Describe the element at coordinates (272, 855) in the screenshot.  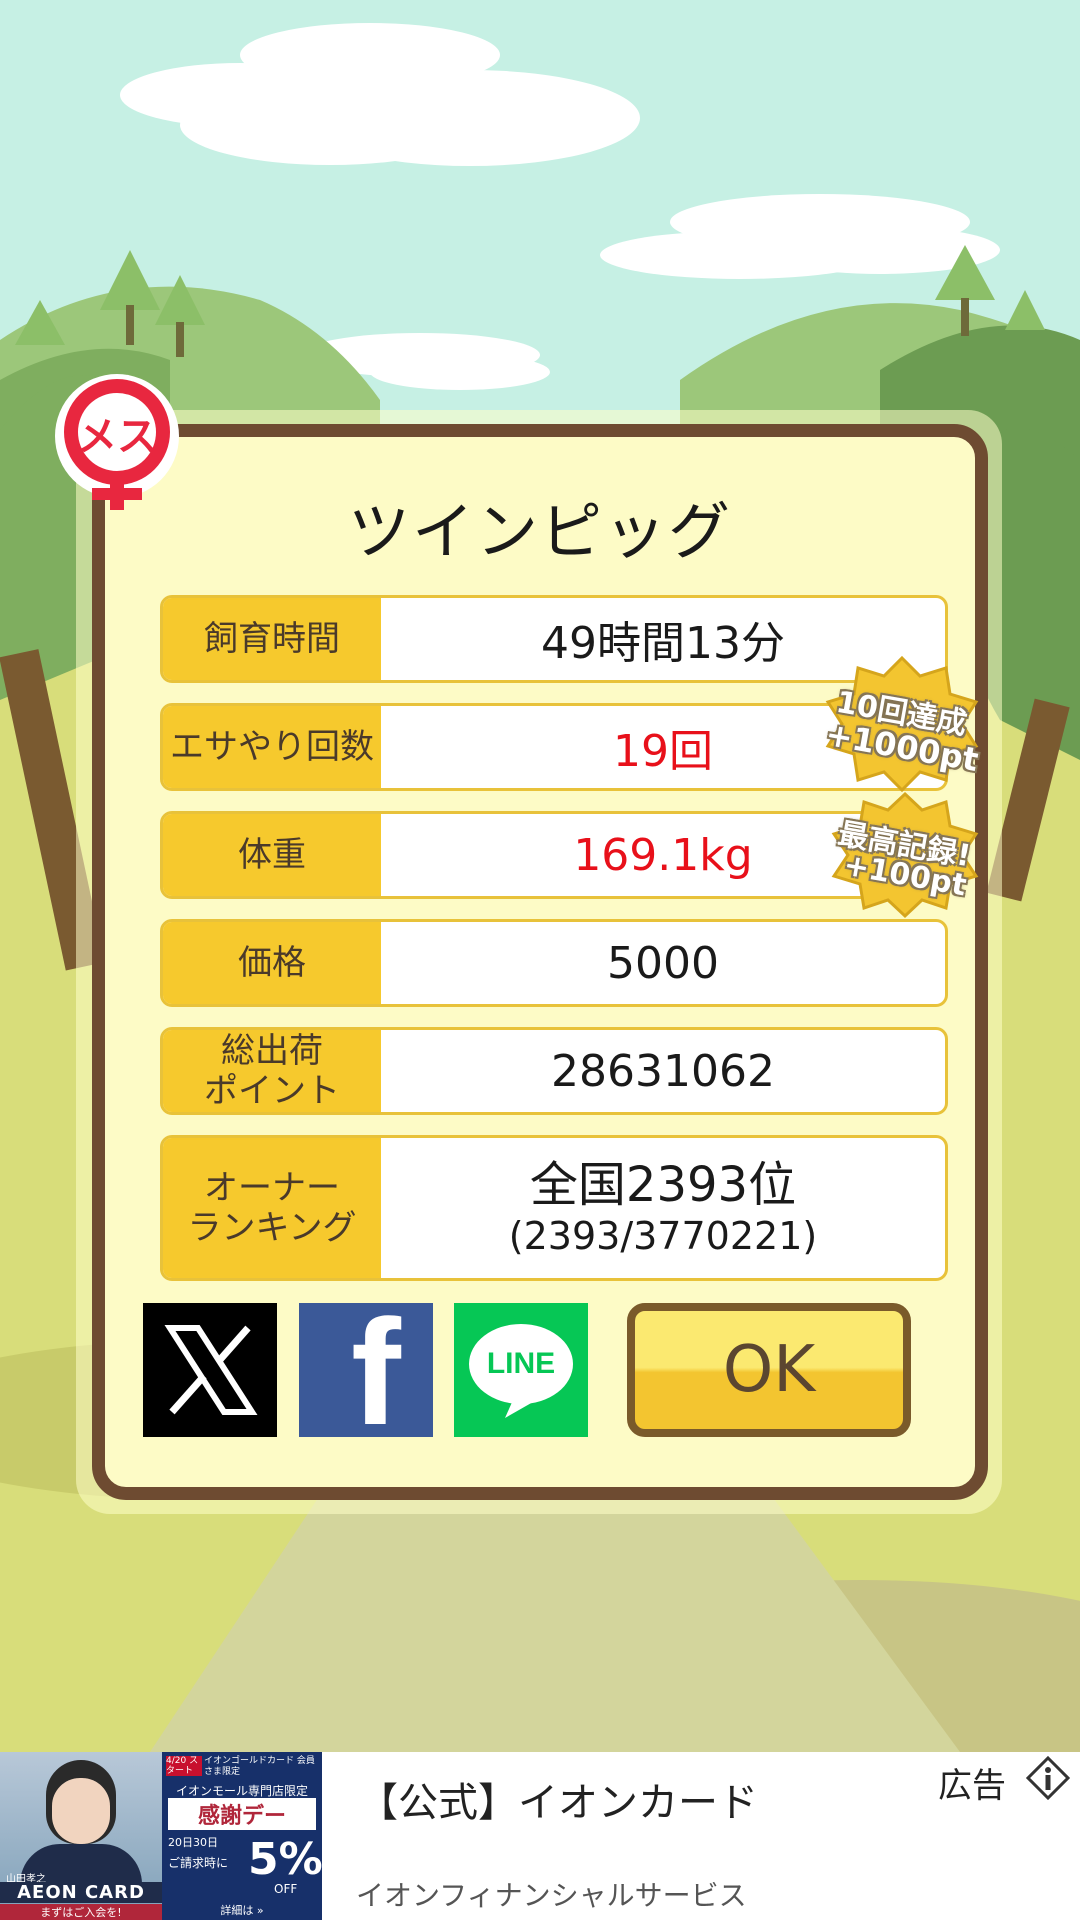
I see `stat-label: 体重` at that location.